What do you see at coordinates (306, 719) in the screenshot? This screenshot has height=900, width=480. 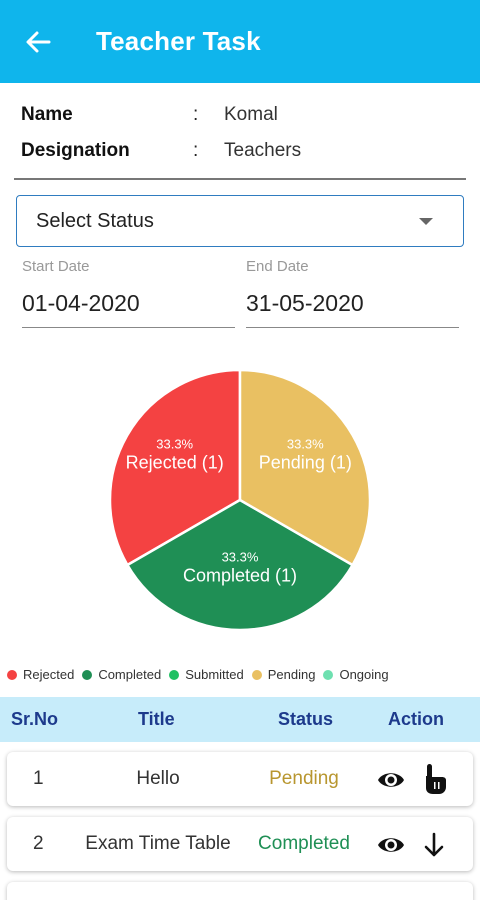 I see `header-status: Status` at bounding box center [306, 719].